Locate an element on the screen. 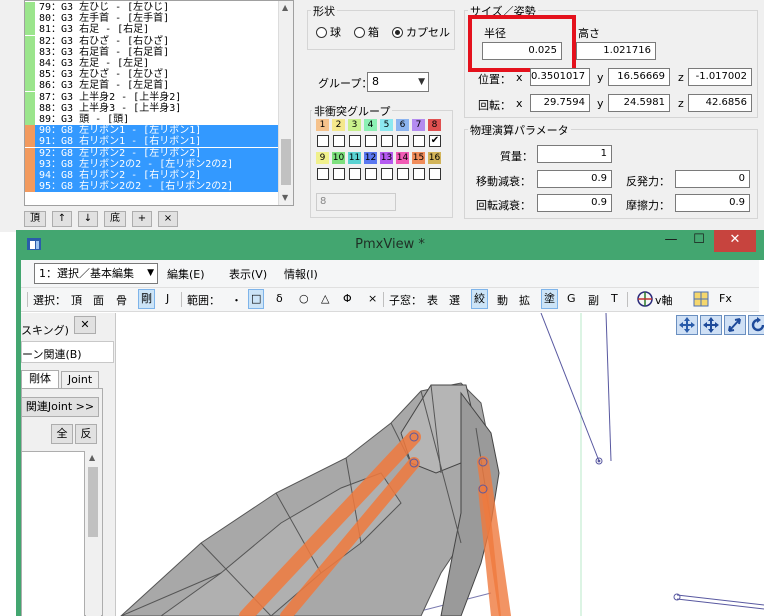 Image resolution: width=764 pixels, height=616 pixels. axis-gizmo-icon is located at coordinates (645, 299).